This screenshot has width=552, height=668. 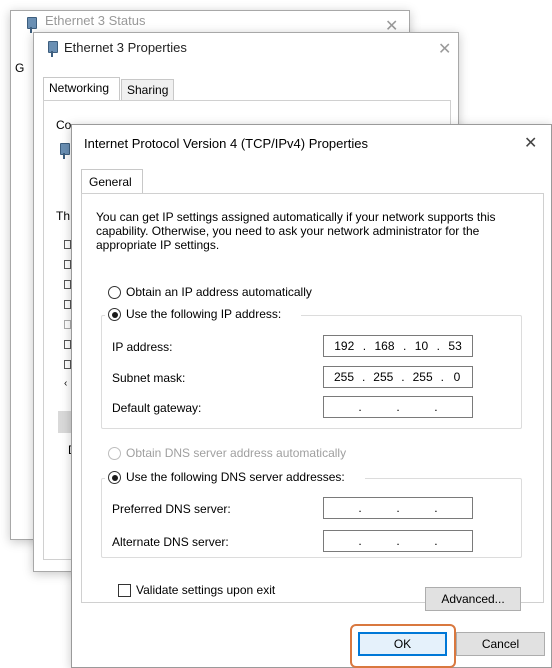 What do you see at coordinates (114, 453) in the screenshot?
I see `obtain-dns-auto-radio` at bounding box center [114, 453].